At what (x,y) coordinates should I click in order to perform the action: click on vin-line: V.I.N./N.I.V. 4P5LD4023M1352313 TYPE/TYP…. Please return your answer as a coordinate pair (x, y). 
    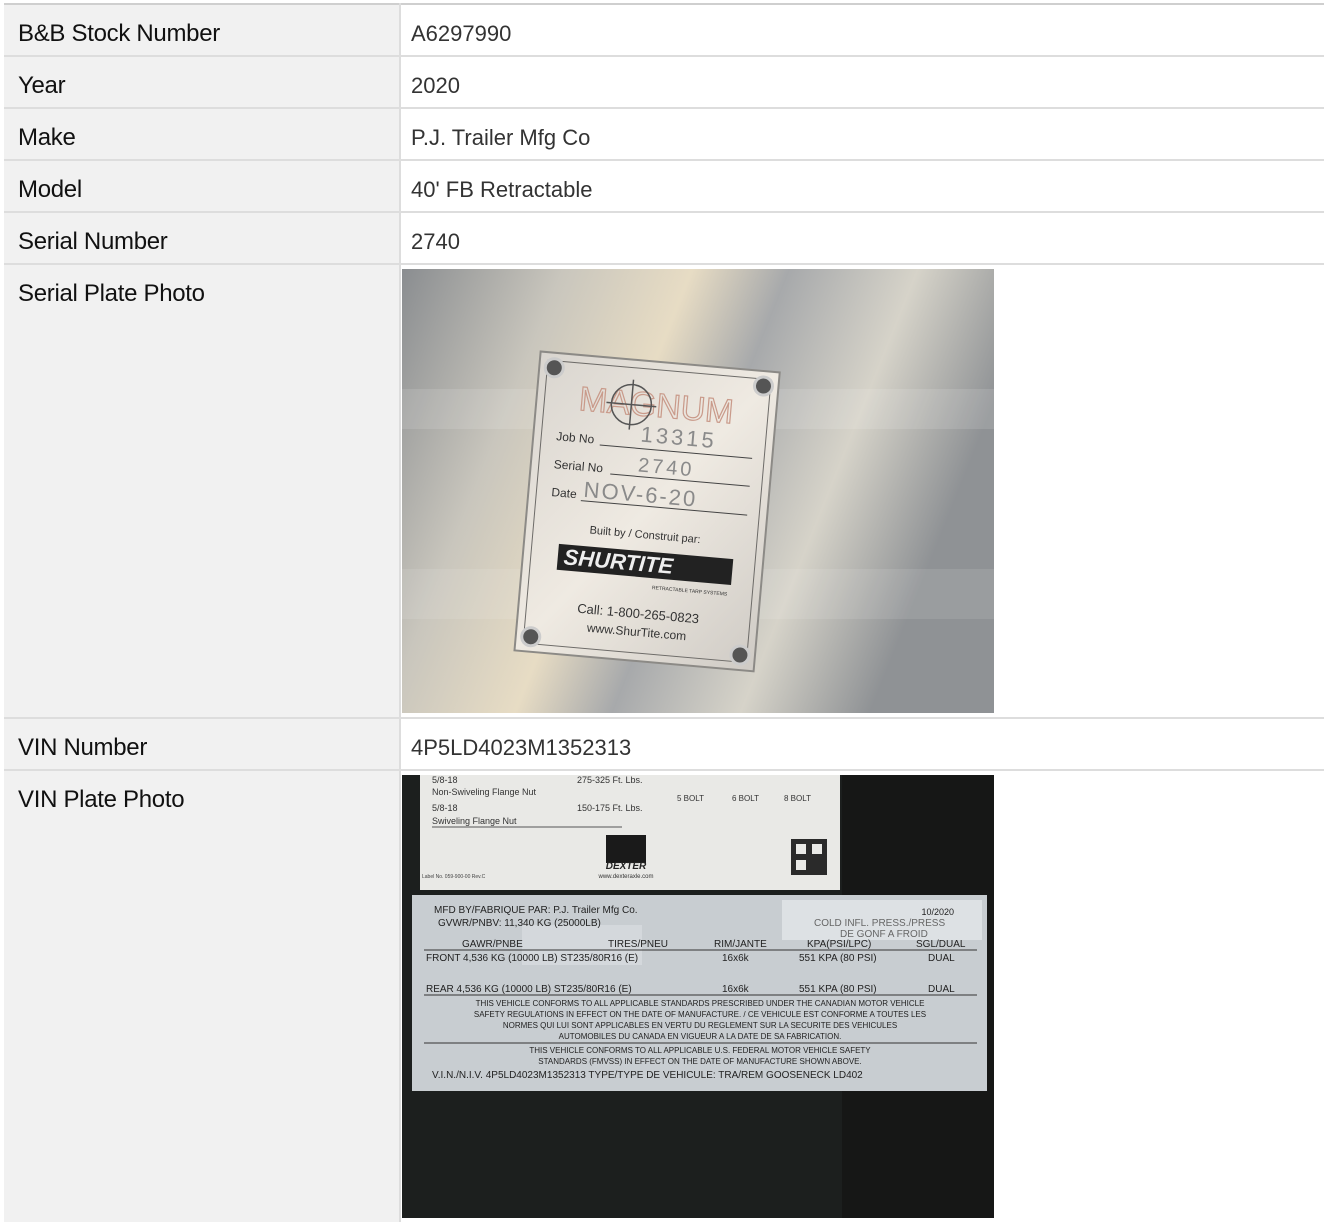
    Looking at the image, I should click on (647, 1075).